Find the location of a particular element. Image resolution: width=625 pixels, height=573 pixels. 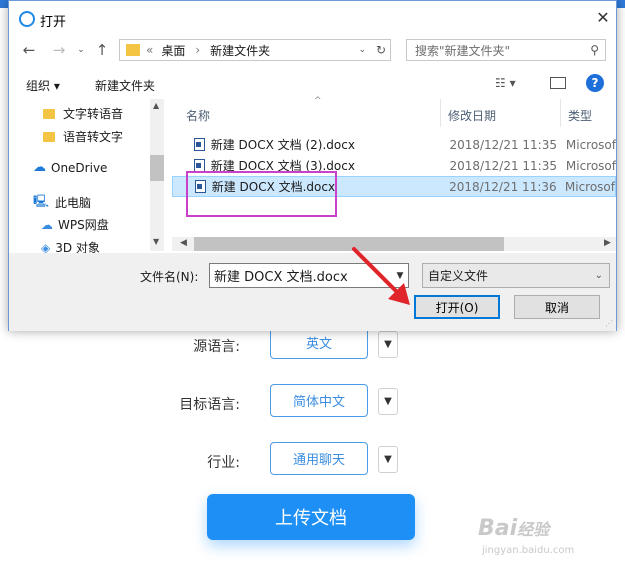

search-icon: ⚲ is located at coordinates (594, 50).